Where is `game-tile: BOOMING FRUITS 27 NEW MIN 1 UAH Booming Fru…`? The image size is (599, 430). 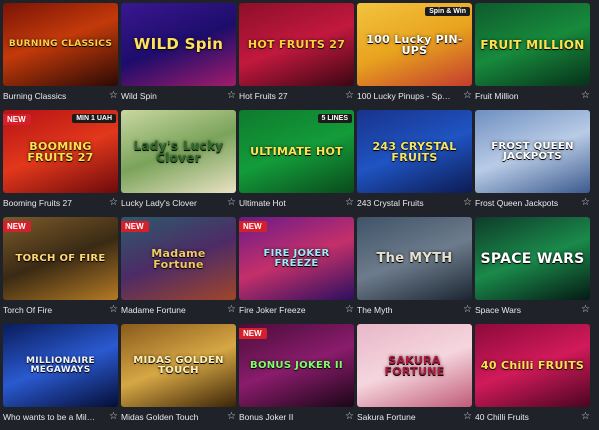 game-tile: BOOMING FRUITS 27 NEW MIN 1 UAH Booming Fru… is located at coordinates (60, 161).